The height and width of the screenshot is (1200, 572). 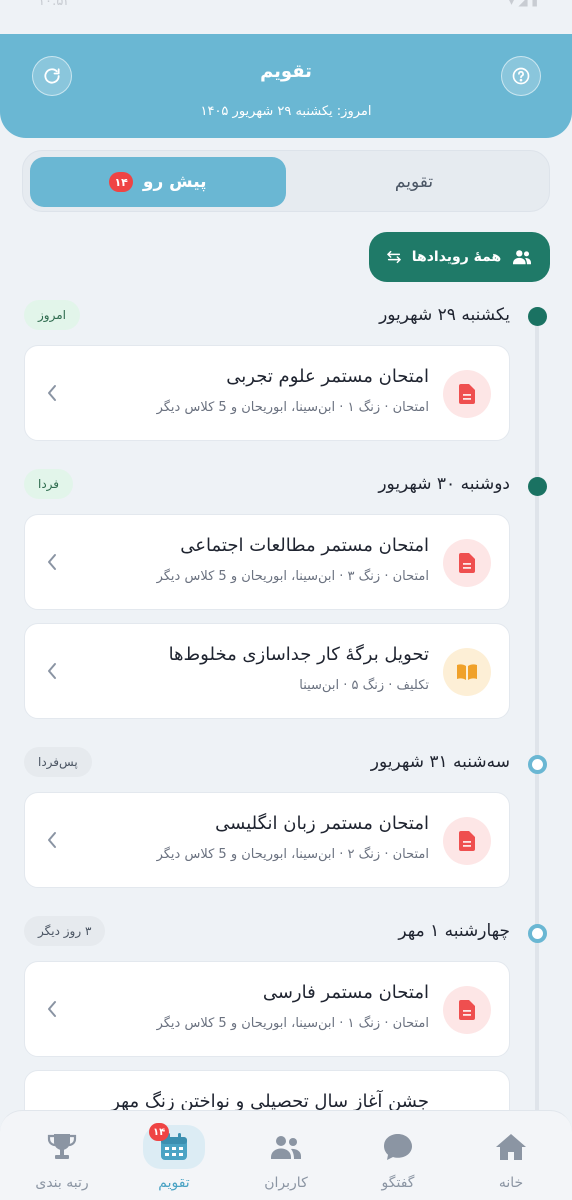 What do you see at coordinates (511, 1183) in the screenshot?
I see `nav-home-label: خانه` at bounding box center [511, 1183].